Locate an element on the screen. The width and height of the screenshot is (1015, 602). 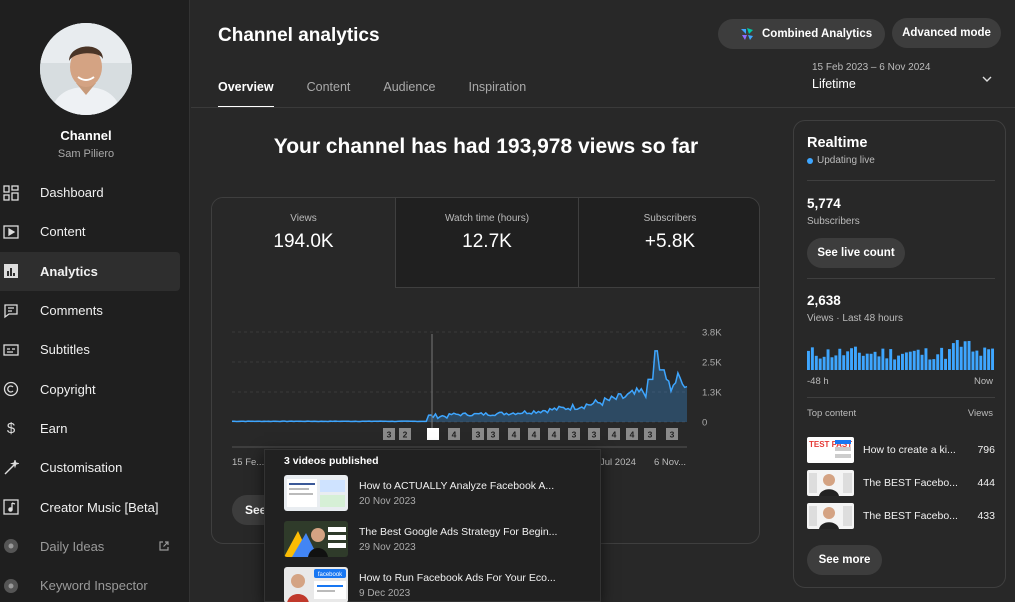
video-marker: 2 is located at coordinates (405, 434).